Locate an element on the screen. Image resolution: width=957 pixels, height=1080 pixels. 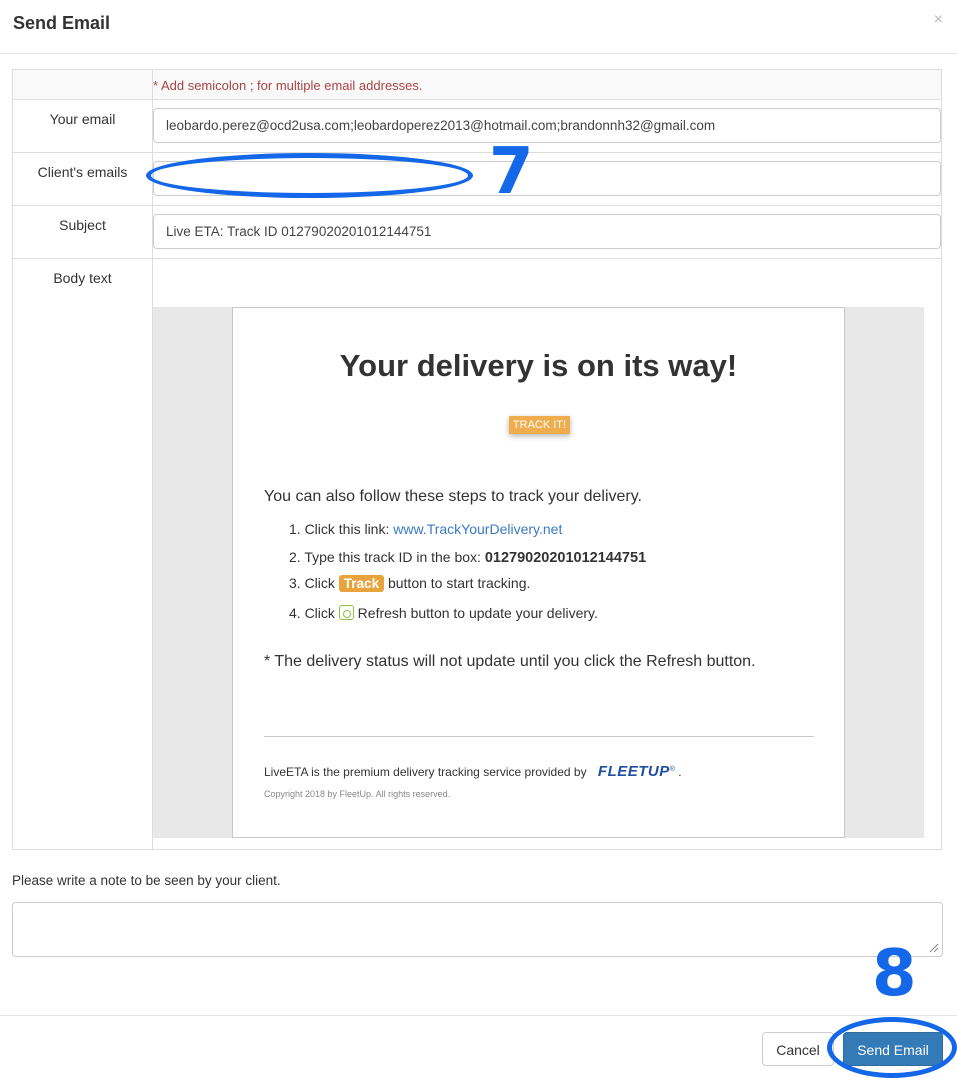
client-note-textarea is located at coordinates (477, 929).